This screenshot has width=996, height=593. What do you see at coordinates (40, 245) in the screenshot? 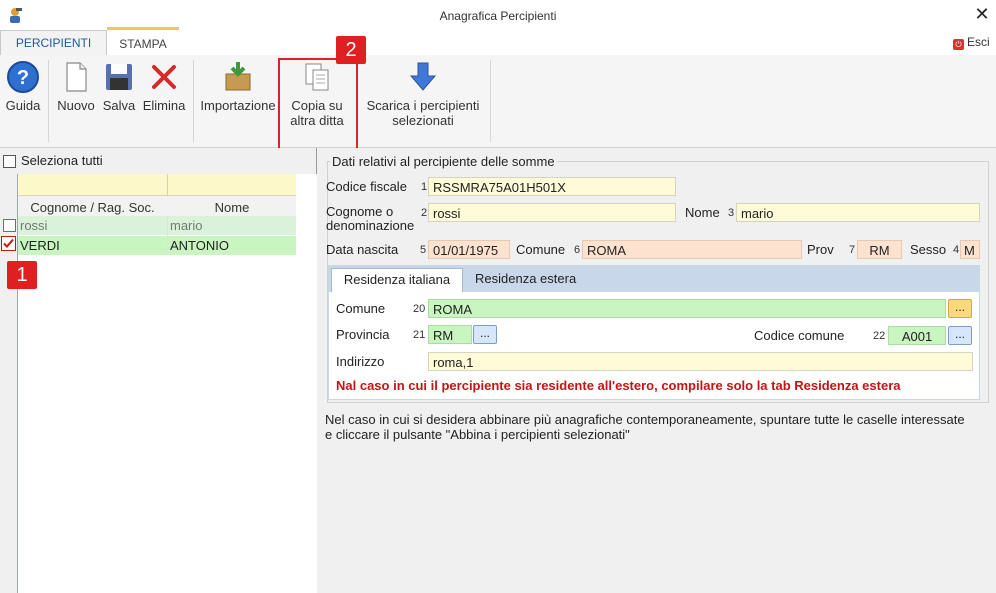
I see `cell-cognome: VERDI` at bounding box center [40, 245].